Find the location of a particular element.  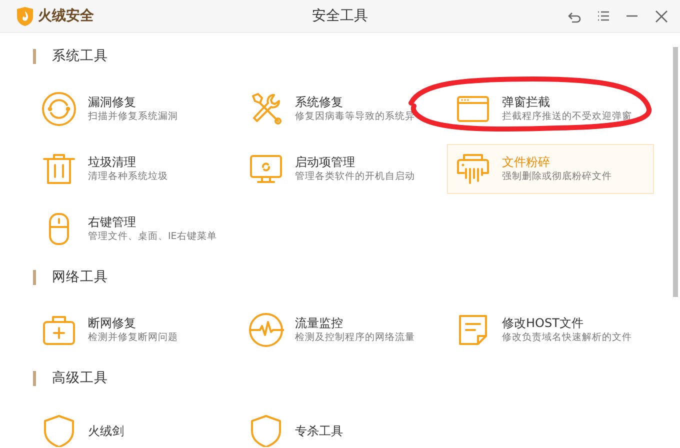

tool-name: 文件粉碎 is located at coordinates (526, 162).